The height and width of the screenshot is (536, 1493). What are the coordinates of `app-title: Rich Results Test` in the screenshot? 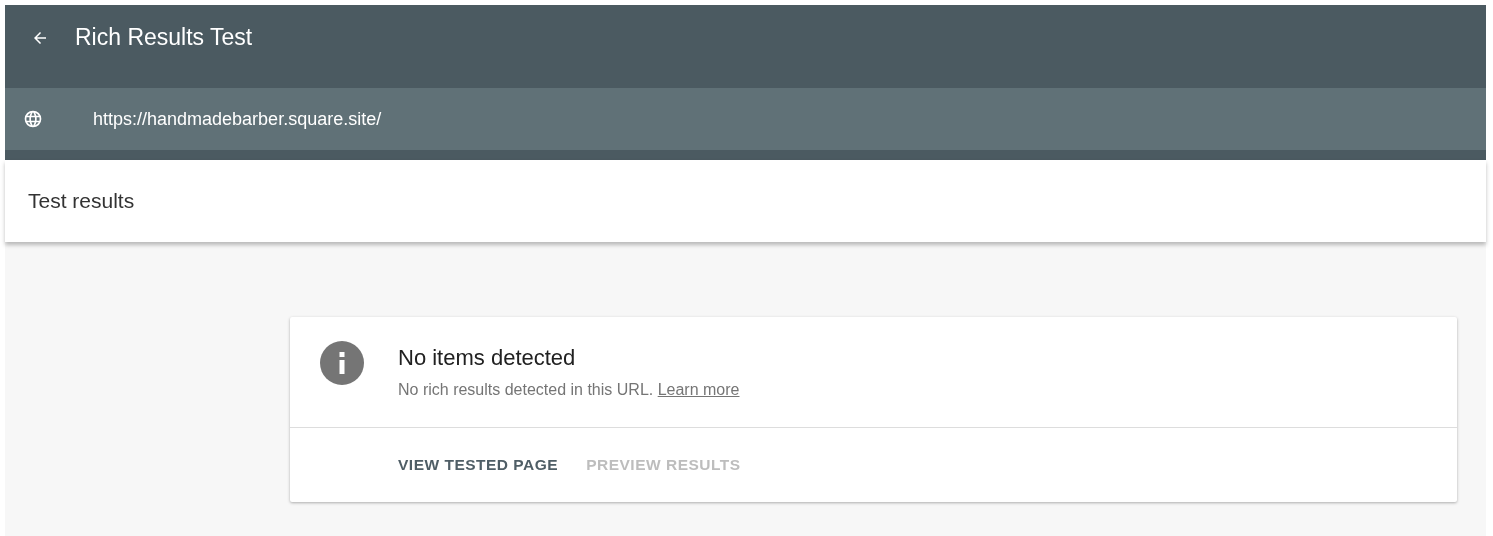 It's located at (164, 37).